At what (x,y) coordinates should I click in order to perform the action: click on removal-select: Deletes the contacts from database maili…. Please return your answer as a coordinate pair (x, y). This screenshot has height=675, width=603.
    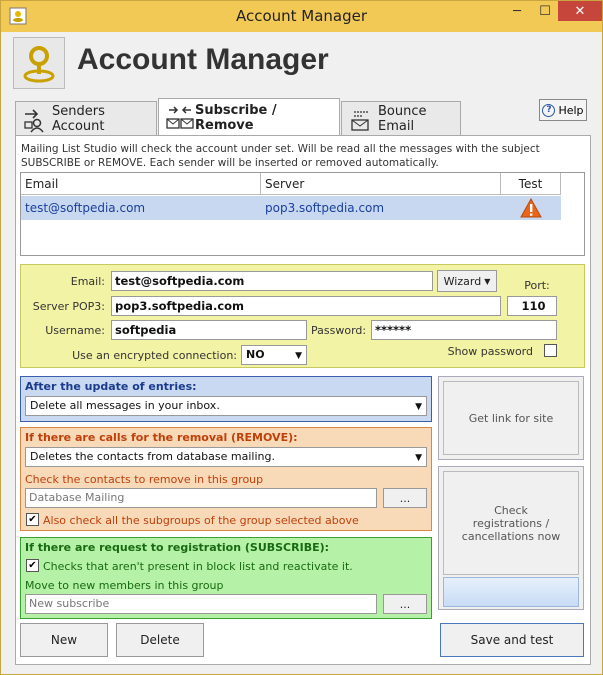
    Looking at the image, I should click on (226, 457).